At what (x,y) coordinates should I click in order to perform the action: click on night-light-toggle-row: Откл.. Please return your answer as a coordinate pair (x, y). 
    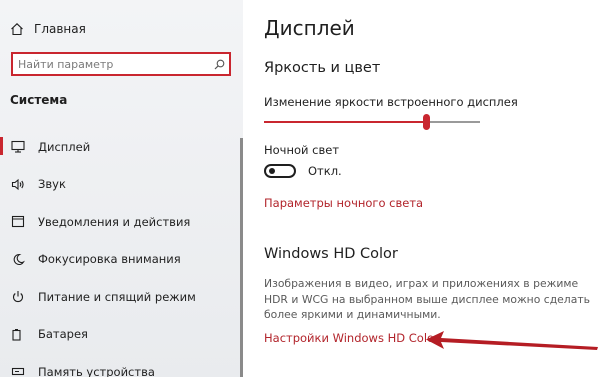
    Looking at the image, I should click on (303, 171).